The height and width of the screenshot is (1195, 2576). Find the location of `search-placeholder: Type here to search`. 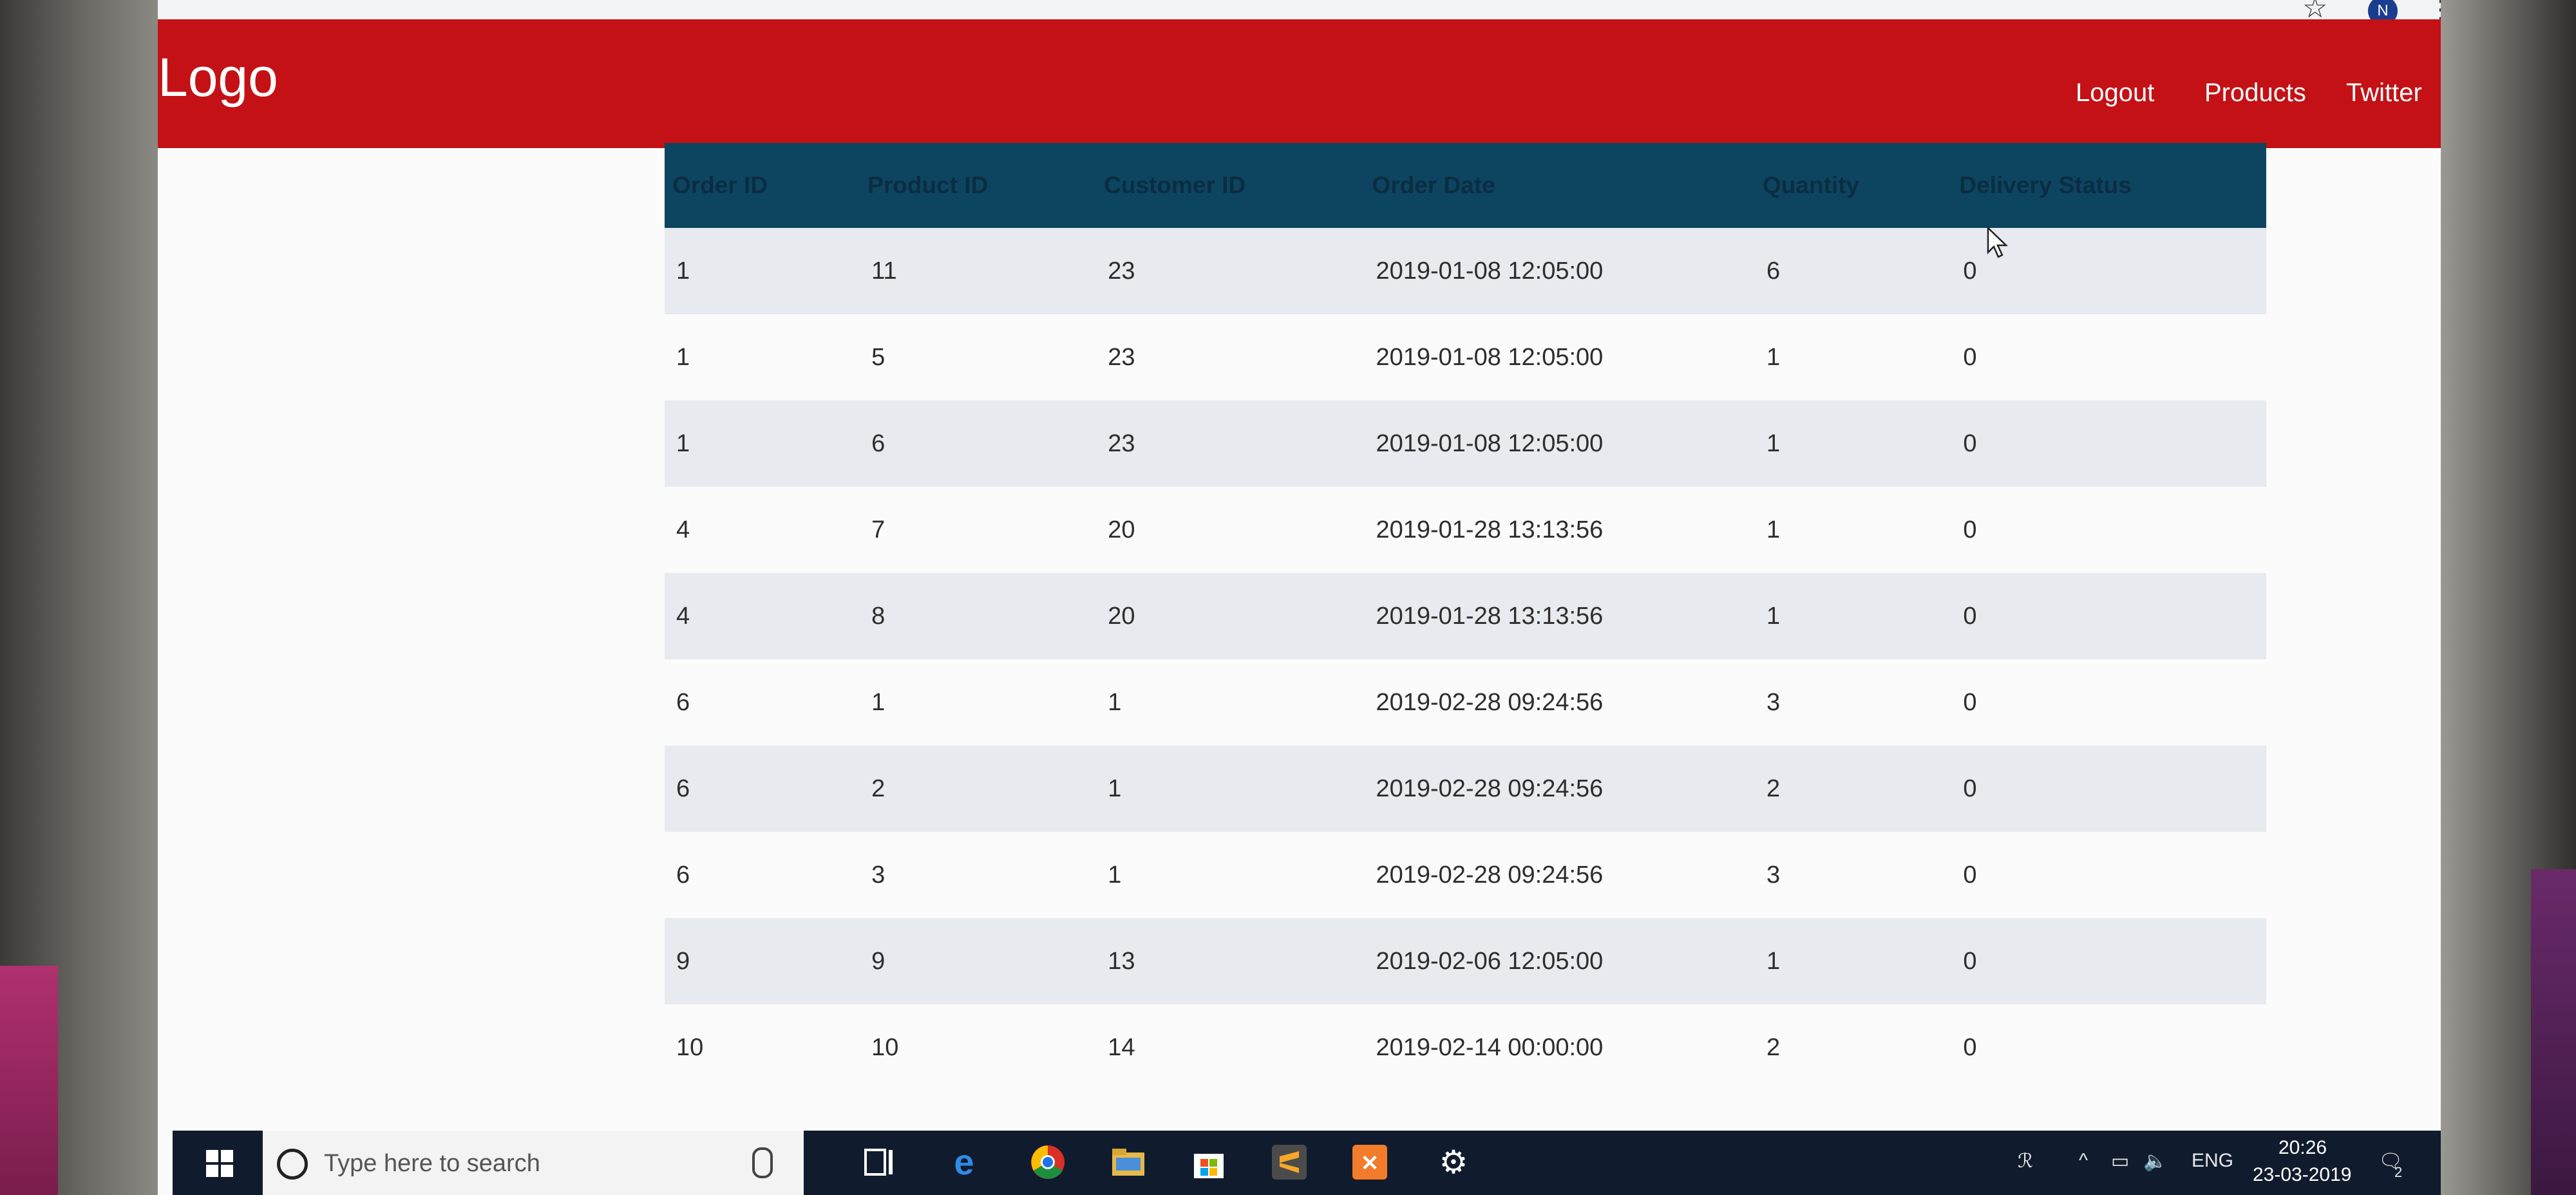

search-placeholder: Type here to search is located at coordinates (432, 1163).